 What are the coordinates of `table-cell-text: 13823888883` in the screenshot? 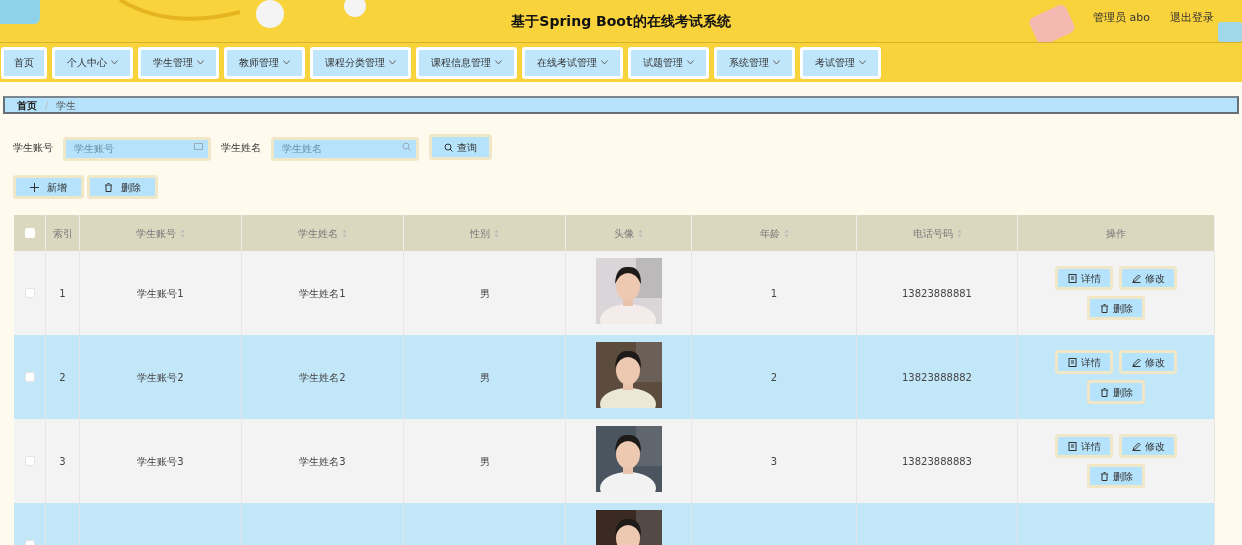 It's located at (937, 461).